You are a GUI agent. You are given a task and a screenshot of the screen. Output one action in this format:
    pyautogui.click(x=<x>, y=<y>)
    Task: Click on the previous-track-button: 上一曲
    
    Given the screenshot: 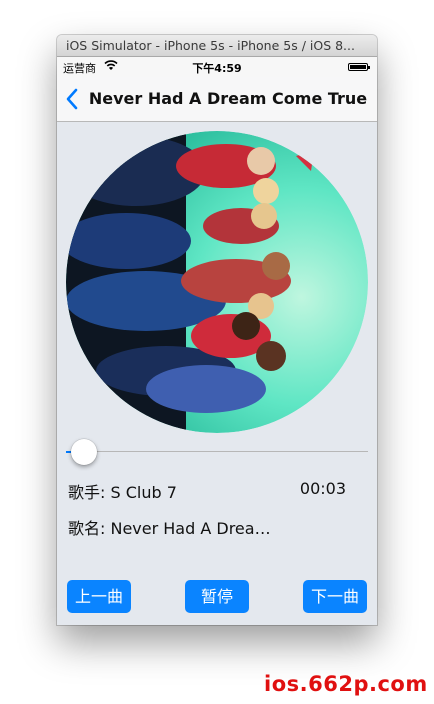 What is the action you would take?
    pyautogui.click(x=99, y=596)
    